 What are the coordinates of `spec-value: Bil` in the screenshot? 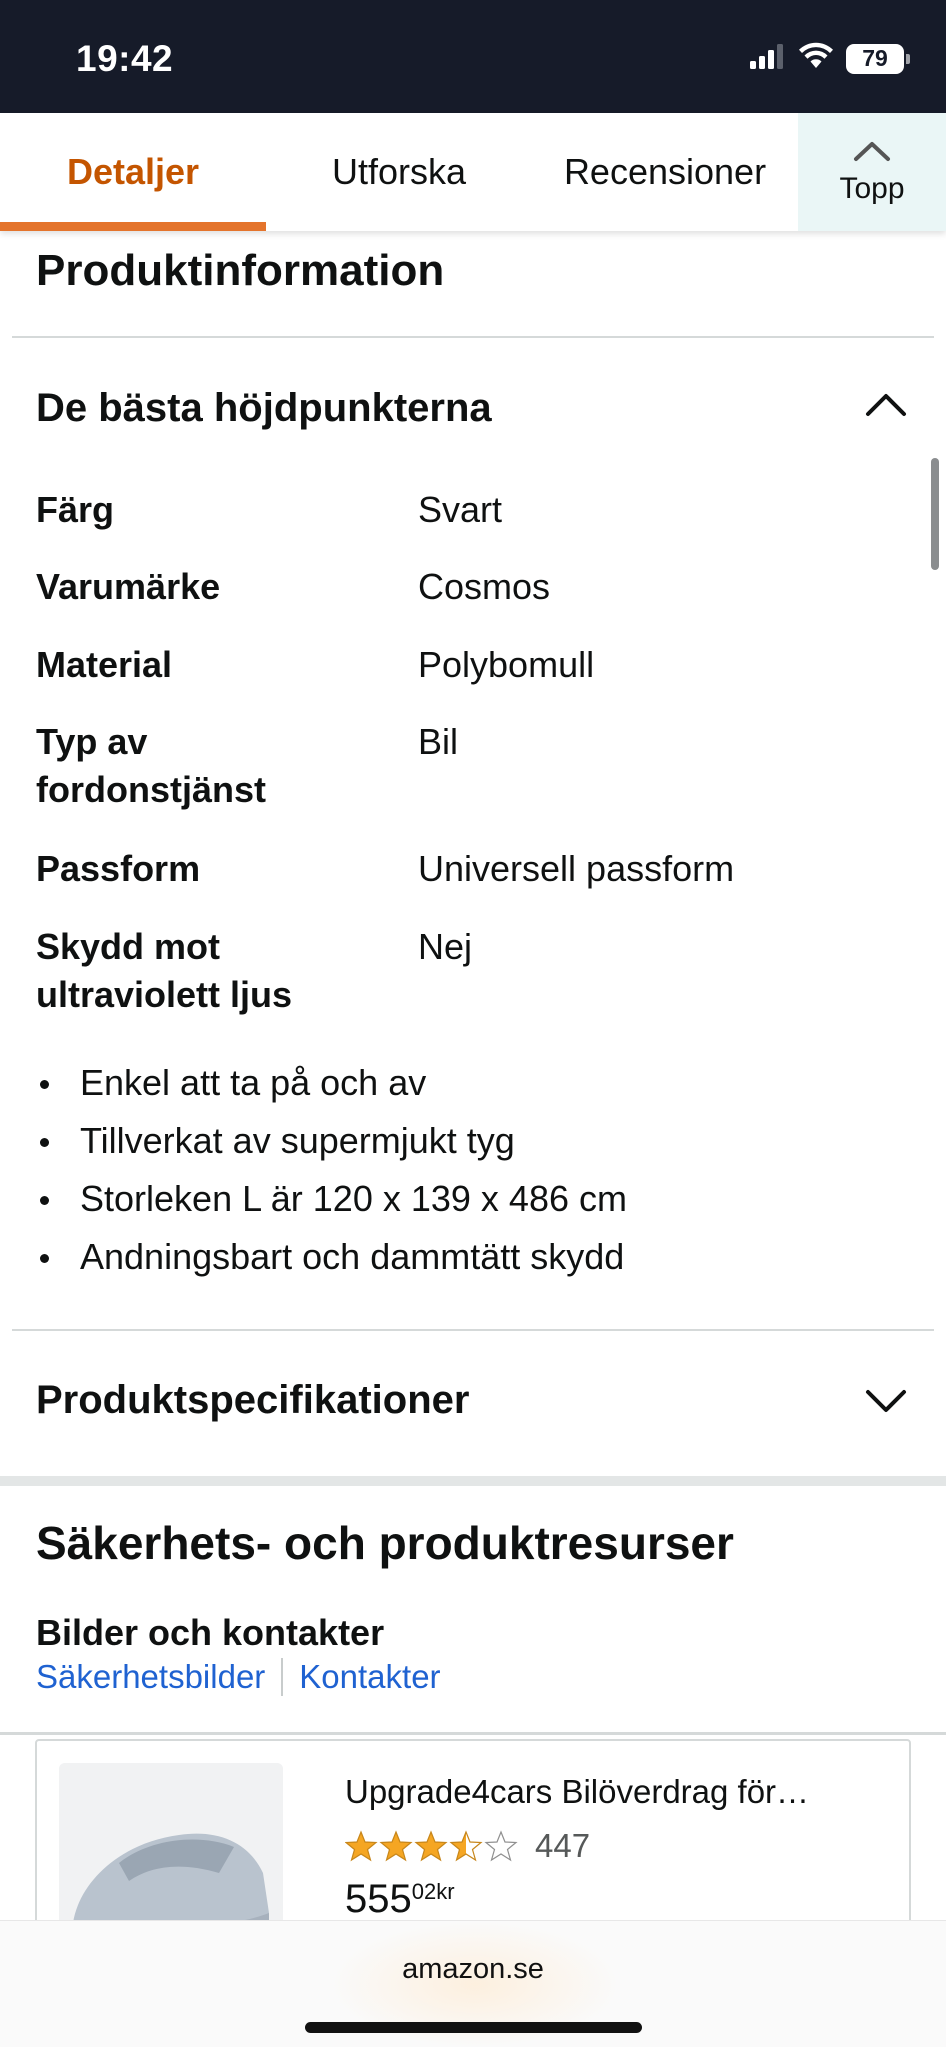 It's located at (438, 741).